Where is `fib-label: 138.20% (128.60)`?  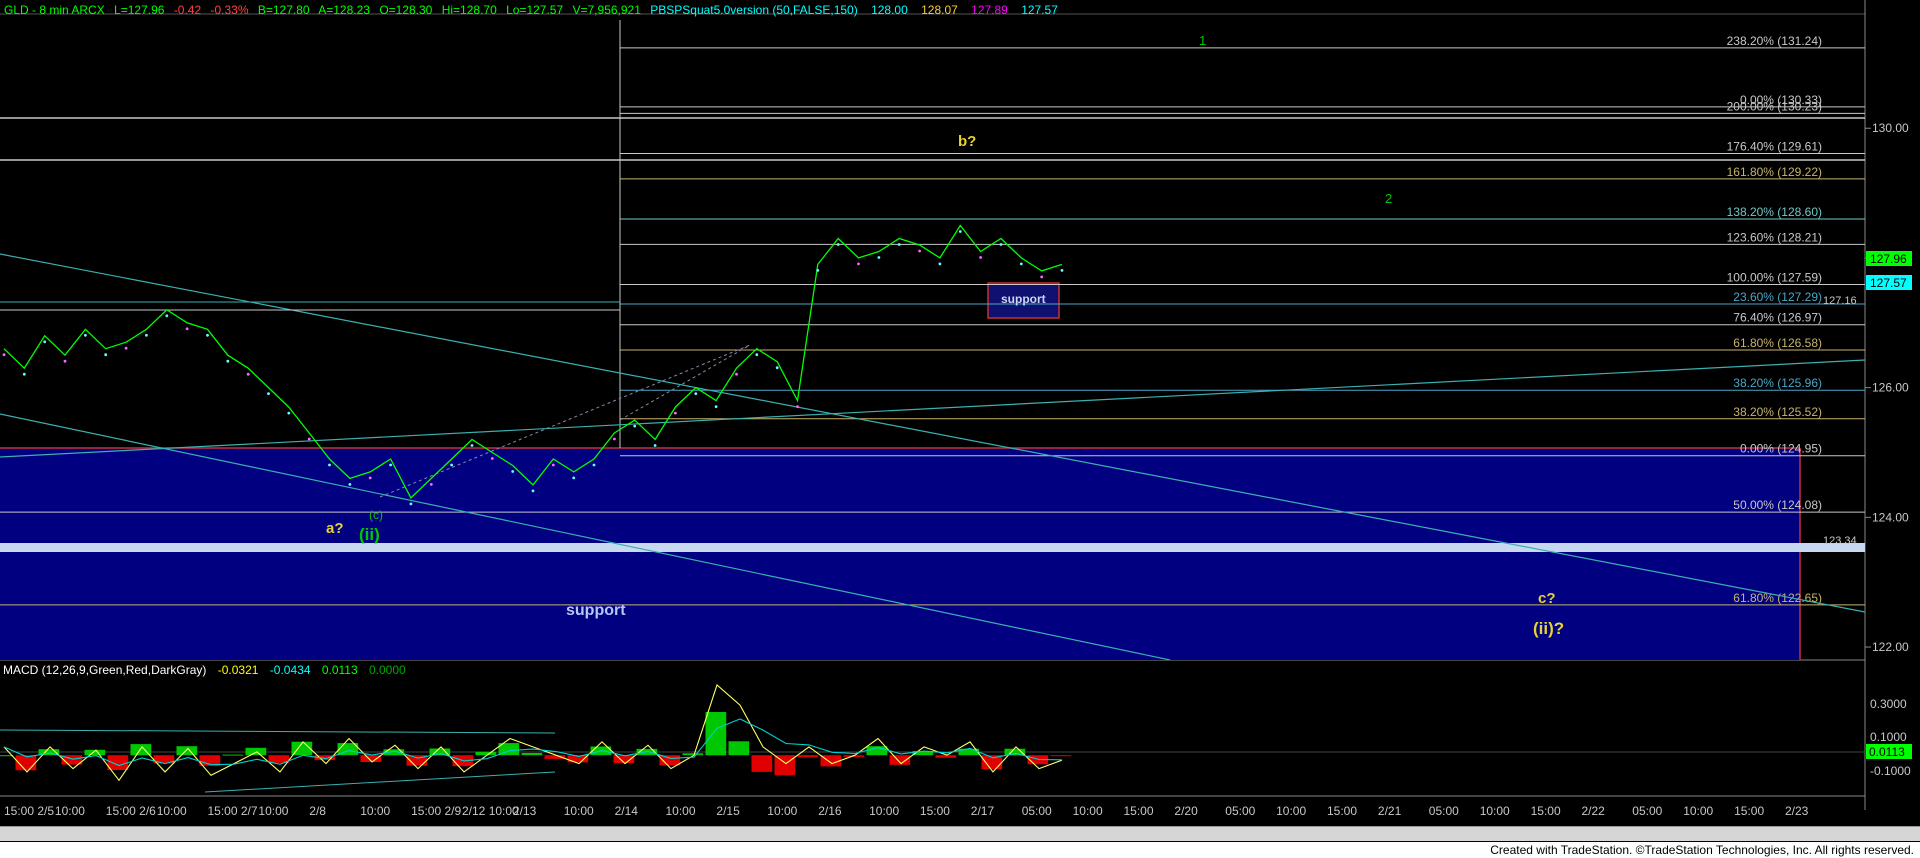
fib-label: 138.20% (128.60) is located at coordinates (1774, 212).